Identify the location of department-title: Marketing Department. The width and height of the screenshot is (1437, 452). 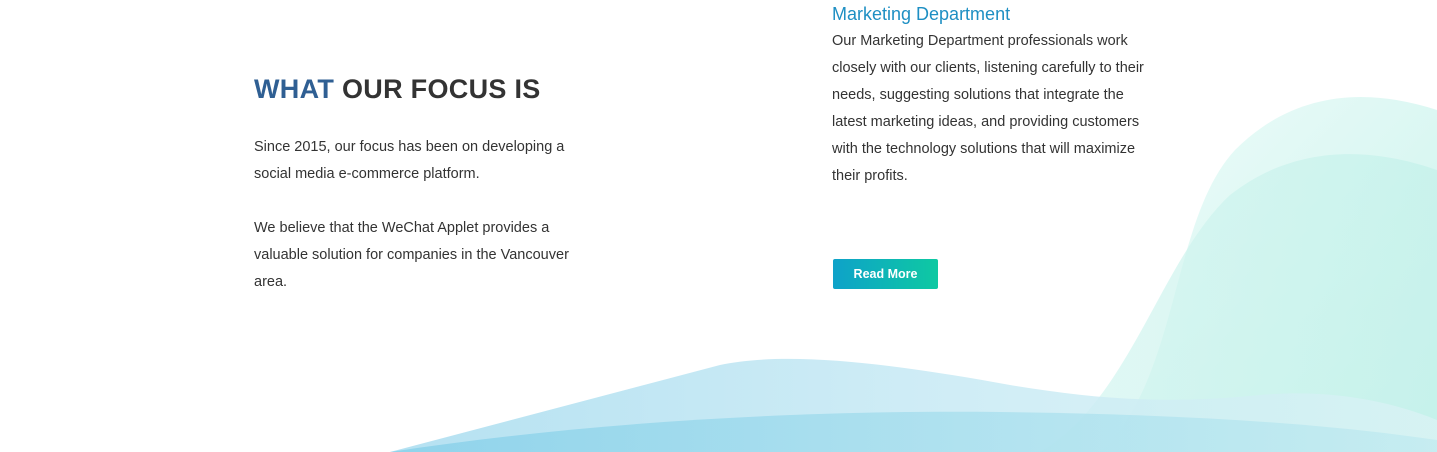
(921, 14).